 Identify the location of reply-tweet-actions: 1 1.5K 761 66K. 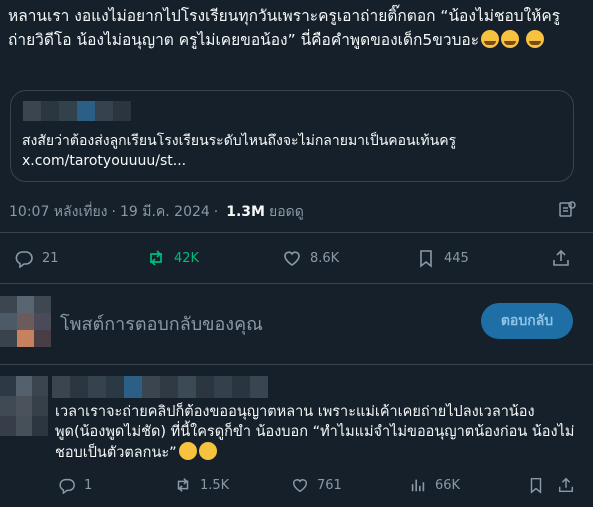
(296, 487).